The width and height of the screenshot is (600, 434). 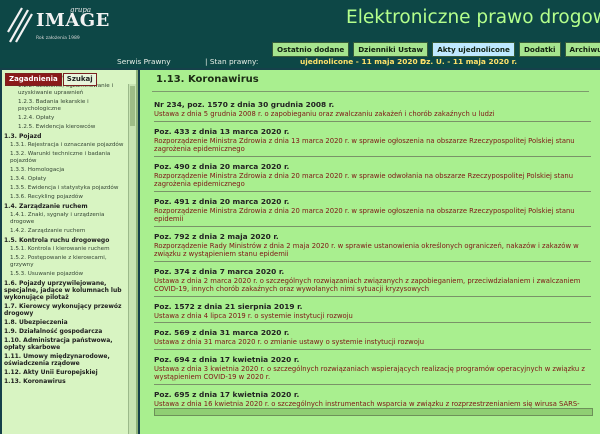 What do you see at coordinates (67, 145) in the screenshot?
I see `sidebar-item: 1.3.1. Rejestracja i oznaczanie pojazdów` at bounding box center [67, 145].